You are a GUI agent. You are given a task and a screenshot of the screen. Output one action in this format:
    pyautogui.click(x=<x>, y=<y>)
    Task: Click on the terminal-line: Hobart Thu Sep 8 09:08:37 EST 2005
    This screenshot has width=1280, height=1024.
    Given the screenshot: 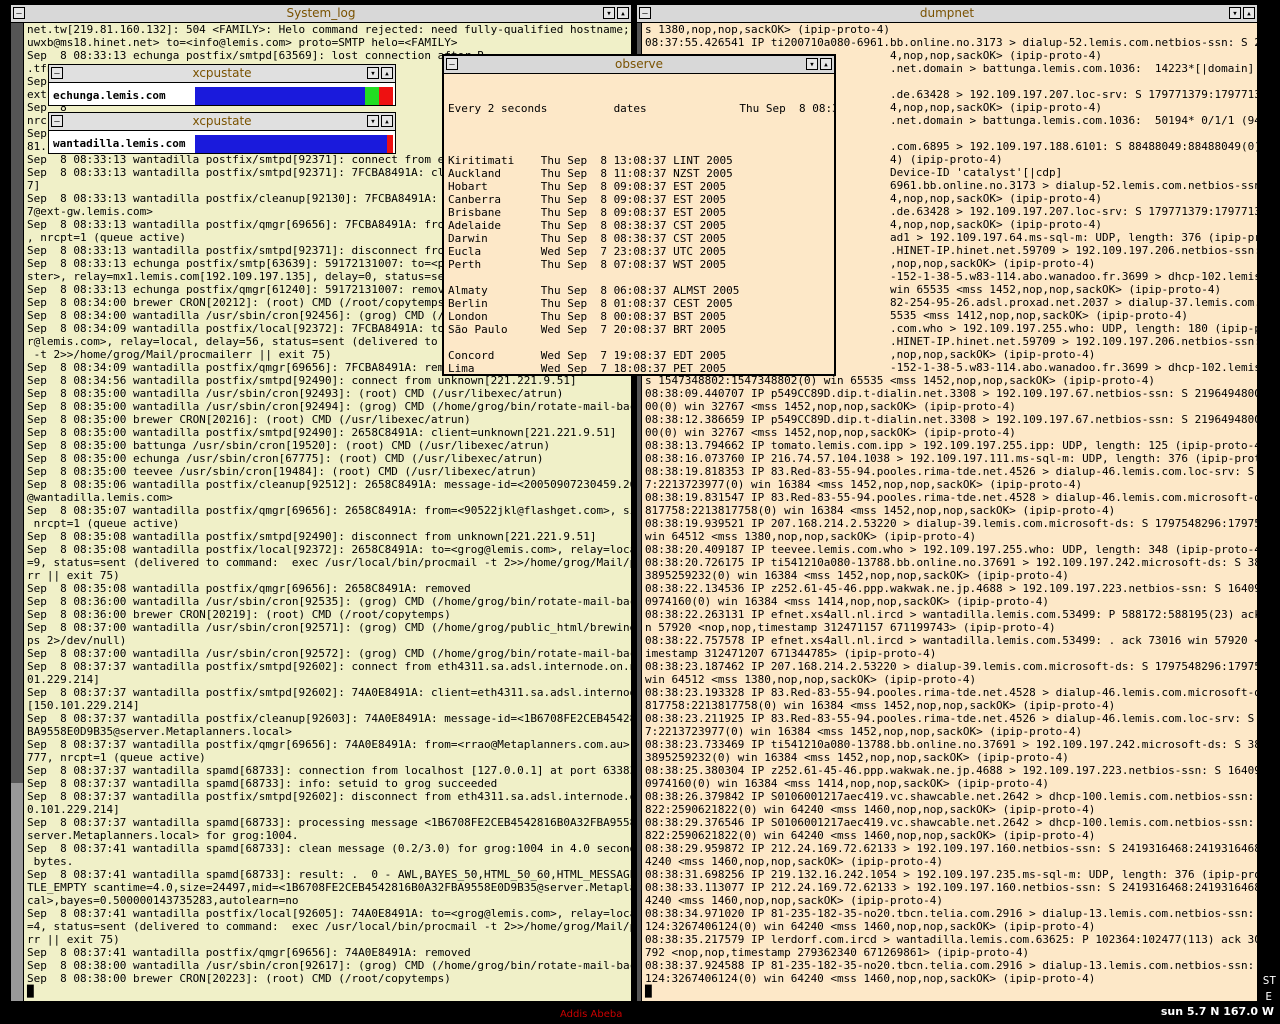 What is the action you would take?
    pyautogui.click(x=587, y=186)
    